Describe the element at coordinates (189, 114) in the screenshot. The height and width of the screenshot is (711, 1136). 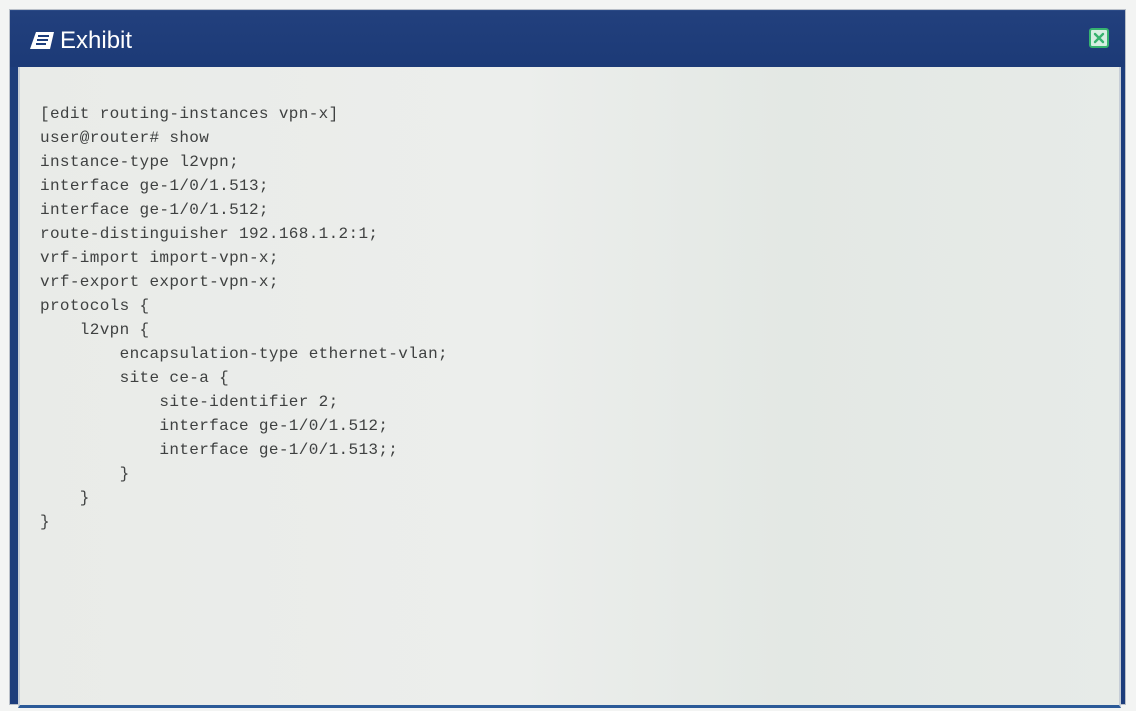
I see `cli-line: [edit routing-instances vpn-x]` at that location.